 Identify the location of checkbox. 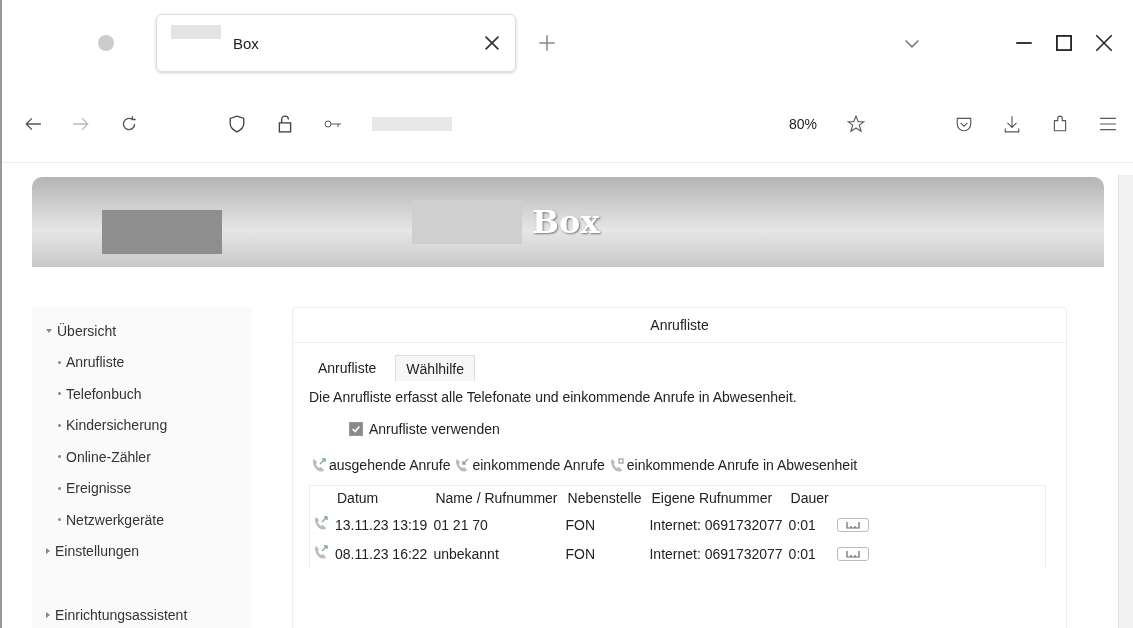
(356, 429).